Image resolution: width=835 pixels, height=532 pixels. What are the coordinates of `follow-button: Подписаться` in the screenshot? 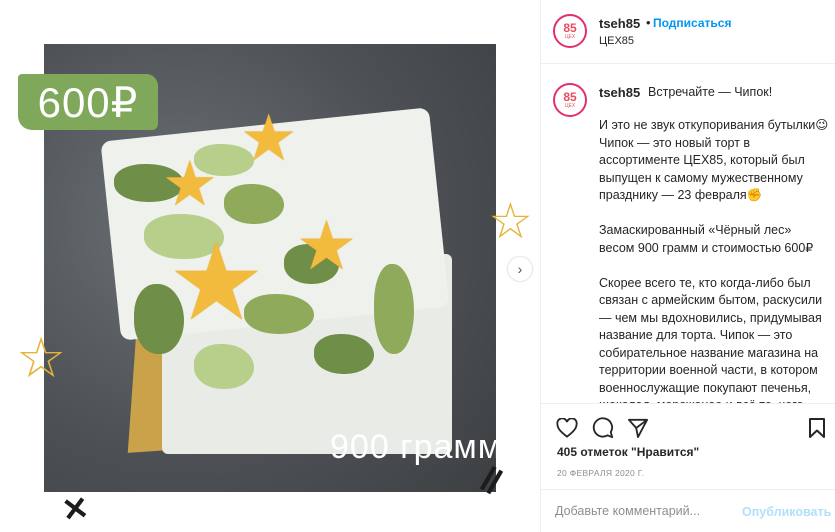 It's located at (692, 23).